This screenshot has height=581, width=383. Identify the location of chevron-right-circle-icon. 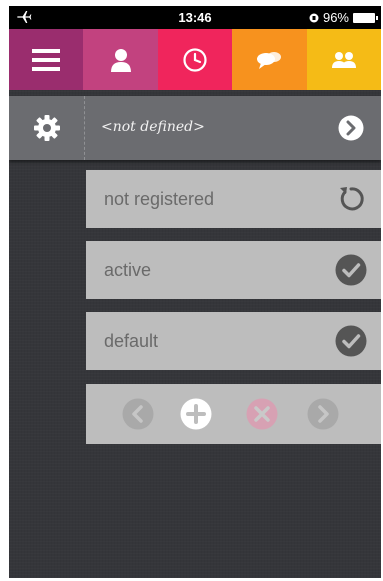
(351, 128).